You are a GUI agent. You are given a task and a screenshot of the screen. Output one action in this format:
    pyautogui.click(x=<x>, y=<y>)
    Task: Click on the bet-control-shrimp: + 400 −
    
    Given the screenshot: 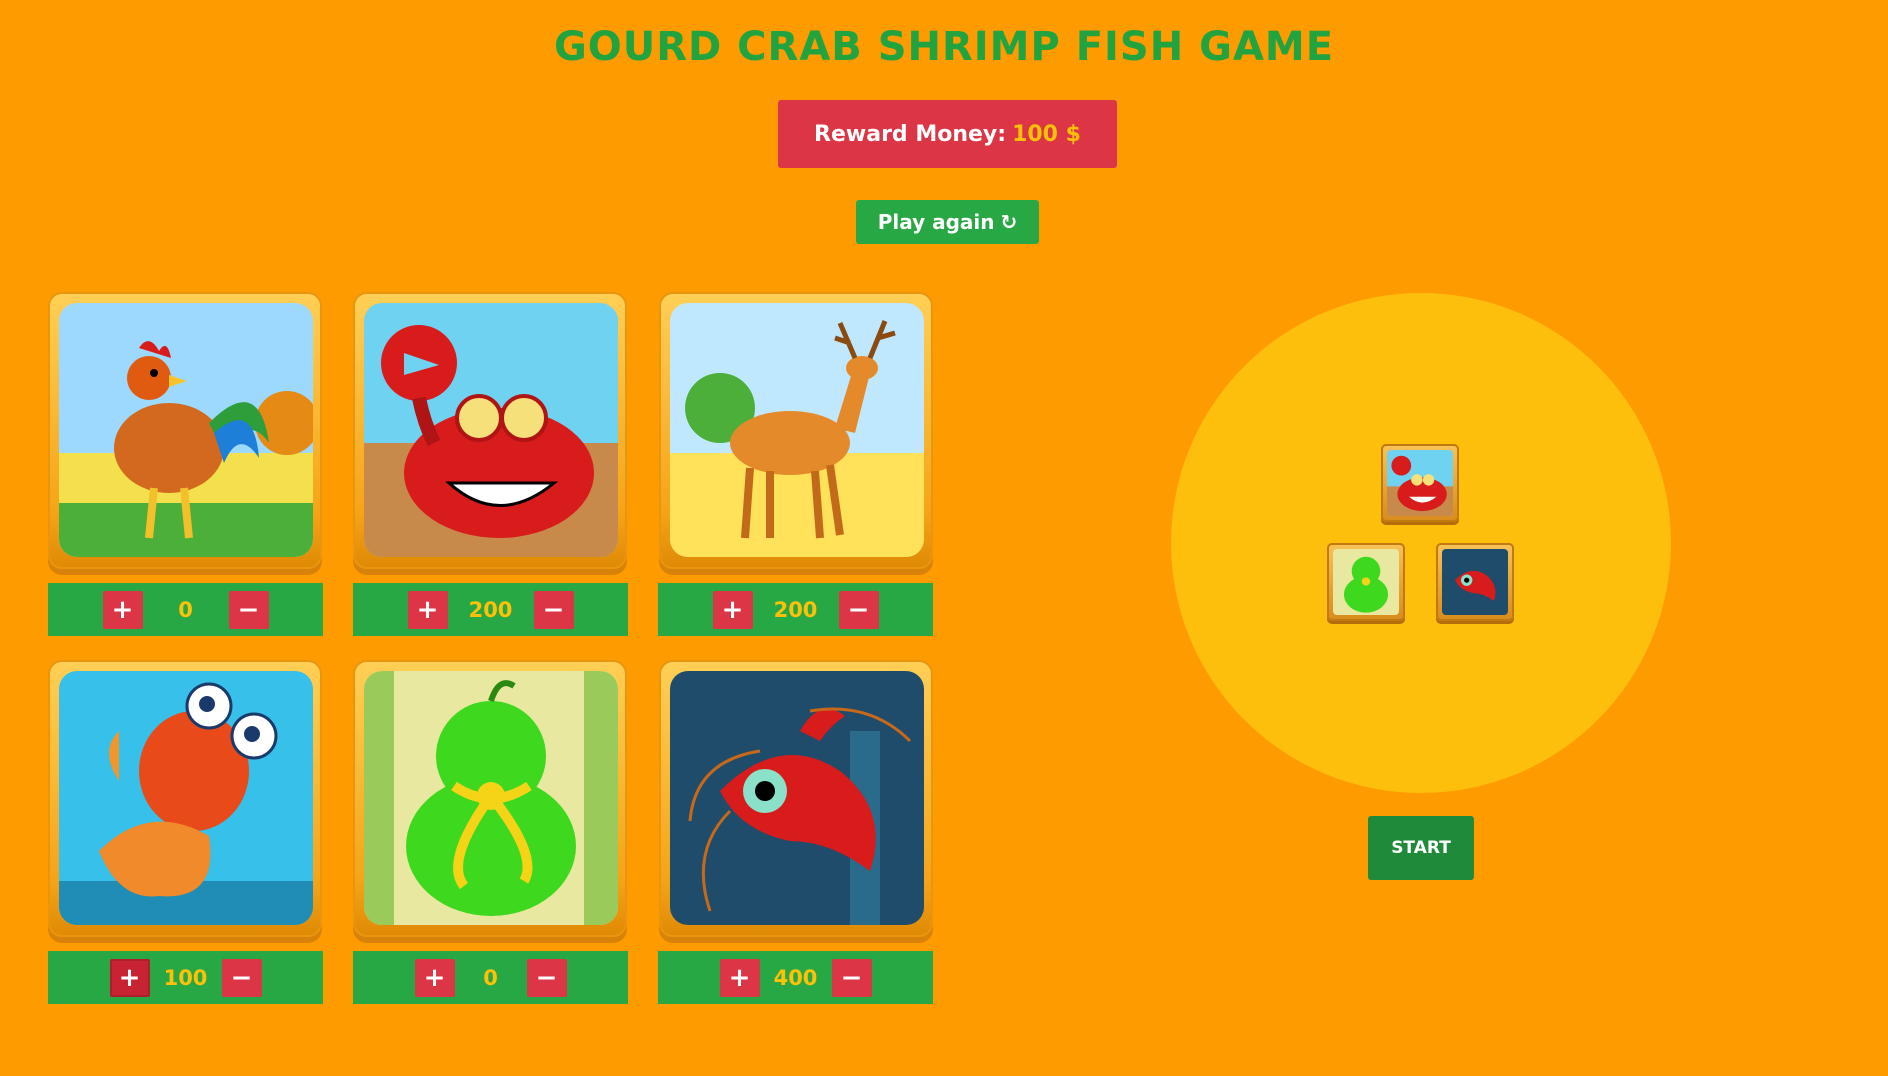 What is the action you would take?
    pyautogui.click(x=795, y=977)
    